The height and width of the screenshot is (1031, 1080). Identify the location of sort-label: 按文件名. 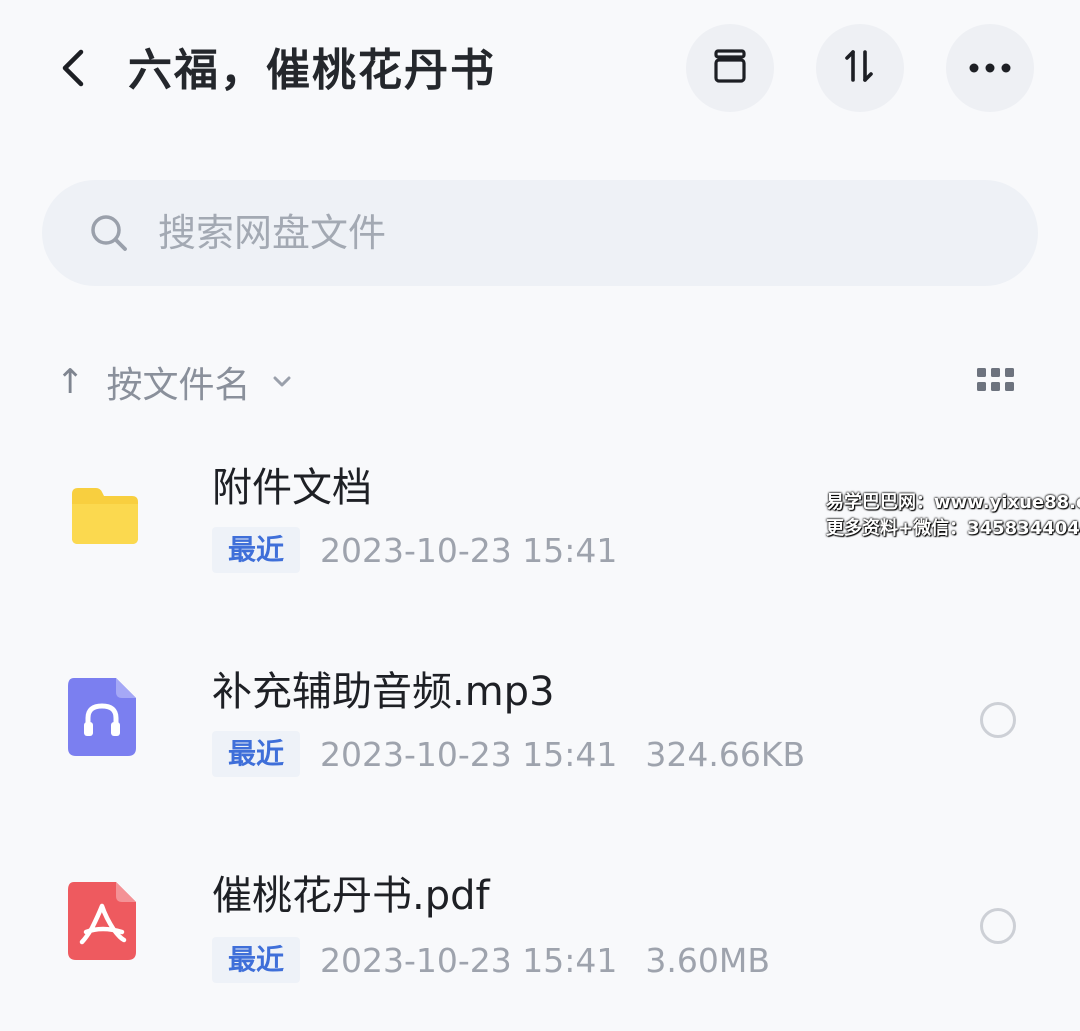
(178, 385).